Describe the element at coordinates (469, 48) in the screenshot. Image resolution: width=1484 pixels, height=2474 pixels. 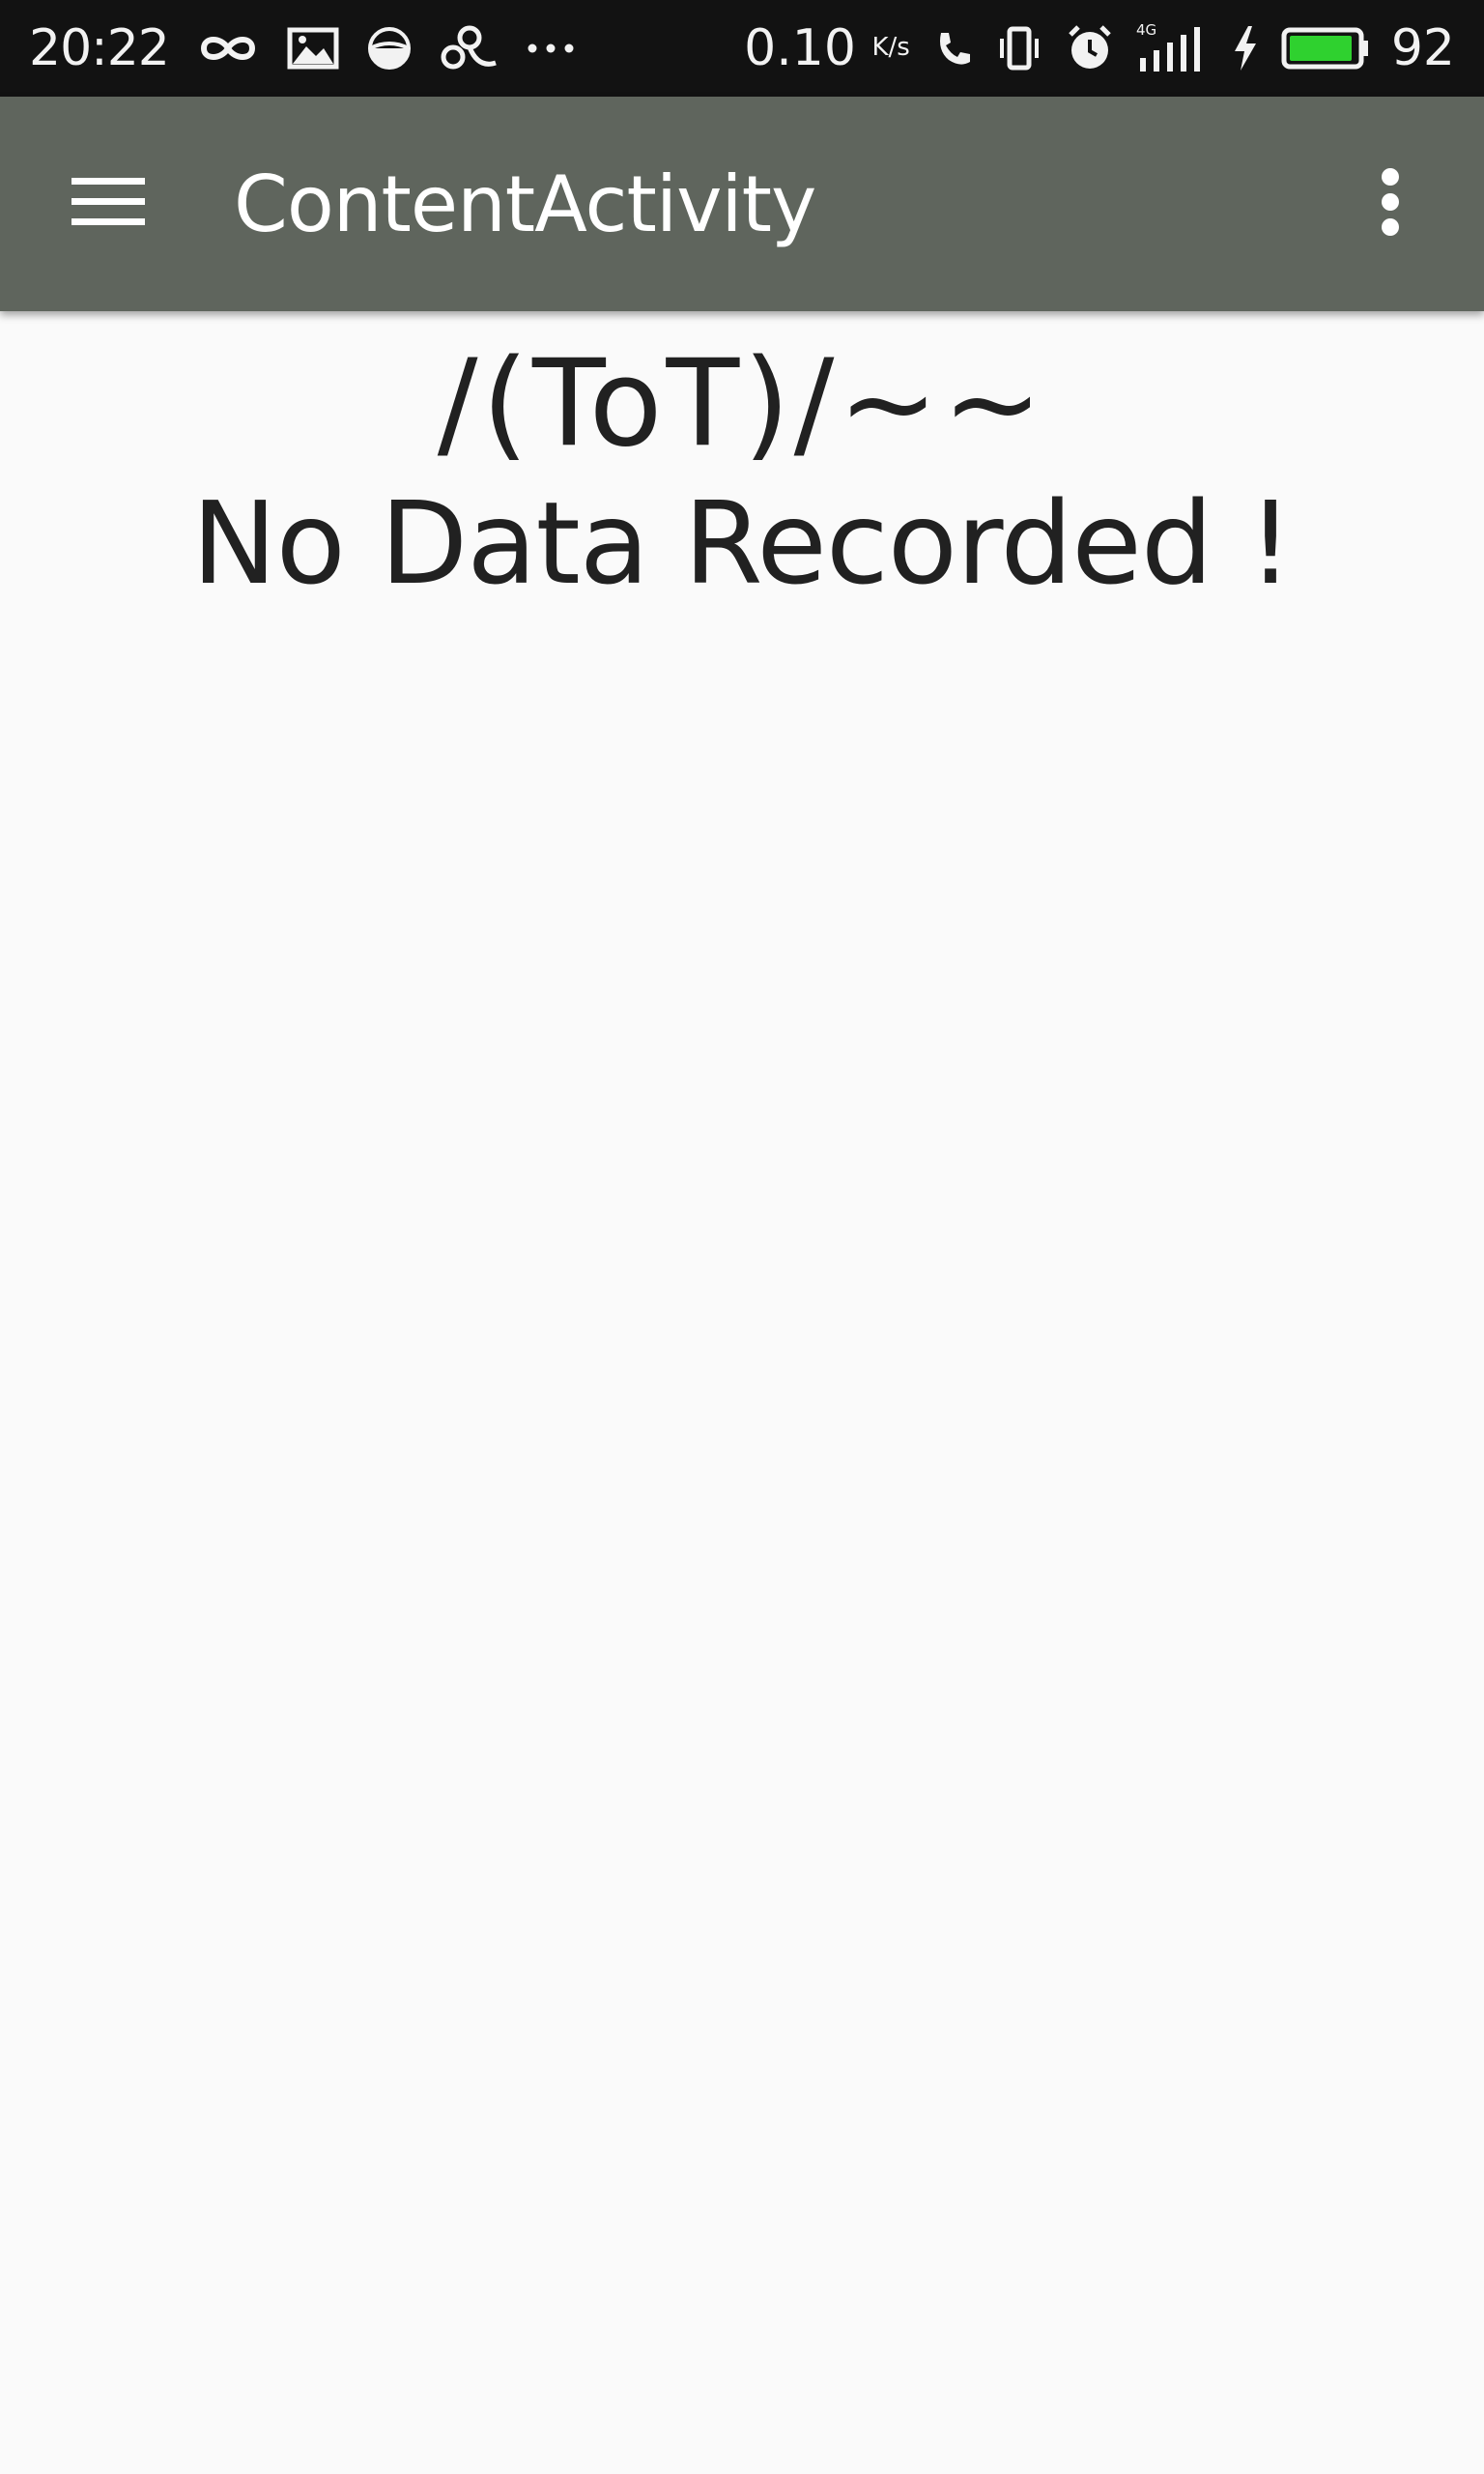
I see `pinwheel-icon` at that location.